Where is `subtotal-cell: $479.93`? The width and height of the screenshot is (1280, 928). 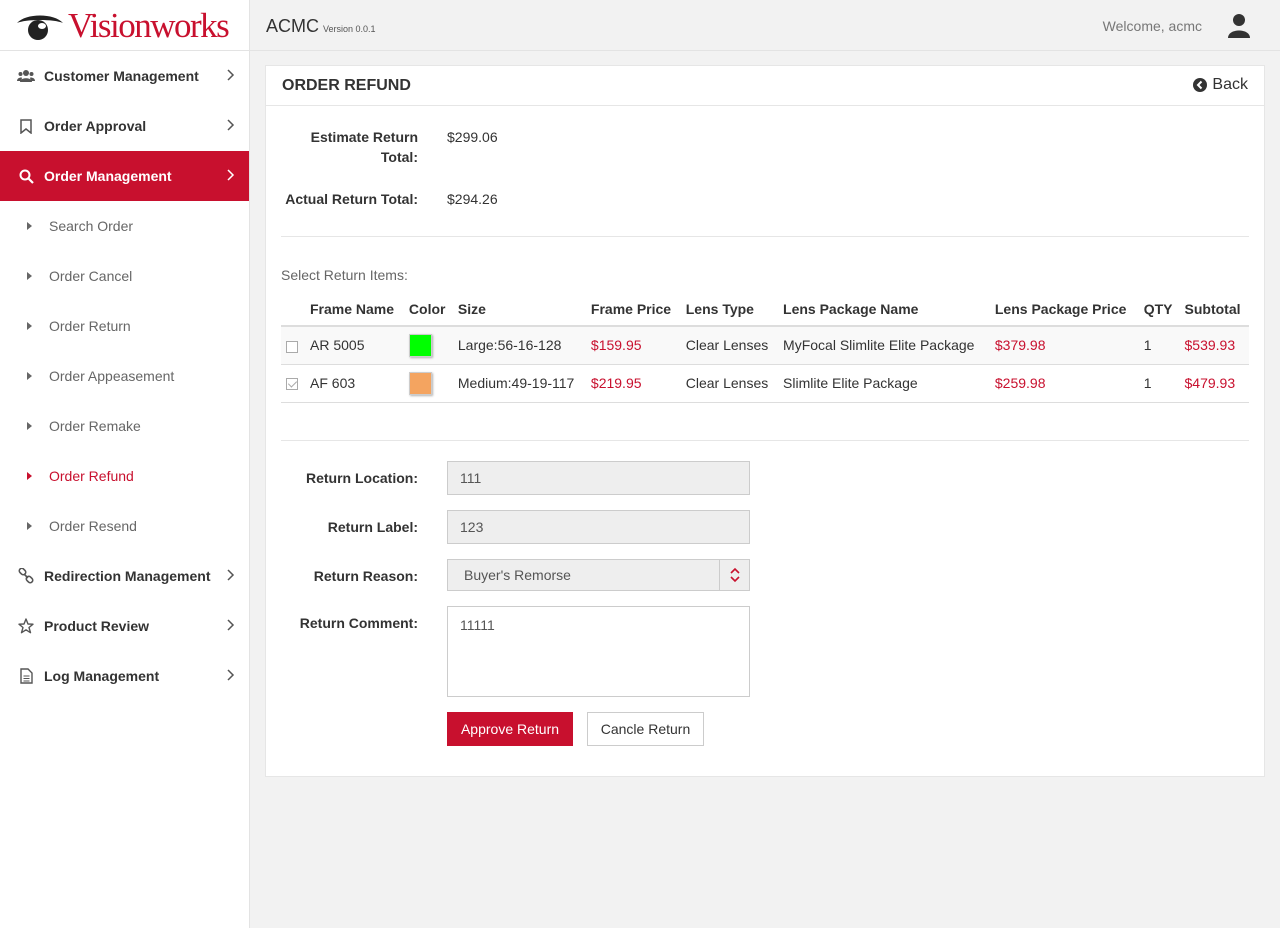
subtotal-cell: $479.93 is located at coordinates (1214, 383).